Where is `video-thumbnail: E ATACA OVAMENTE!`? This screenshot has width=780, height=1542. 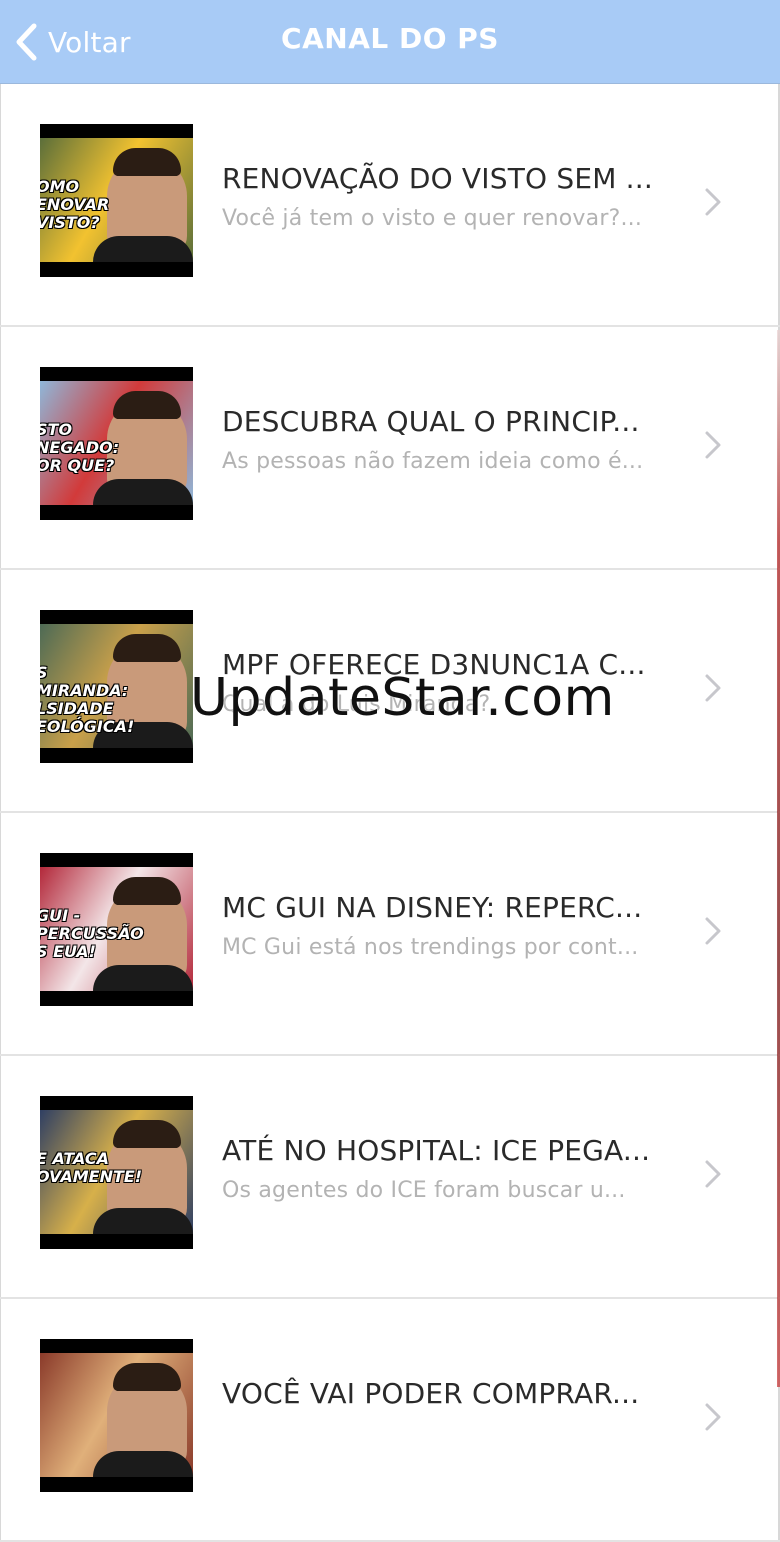 video-thumbnail: E ATACA OVAMENTE! is located at coordinates (116, 1172).